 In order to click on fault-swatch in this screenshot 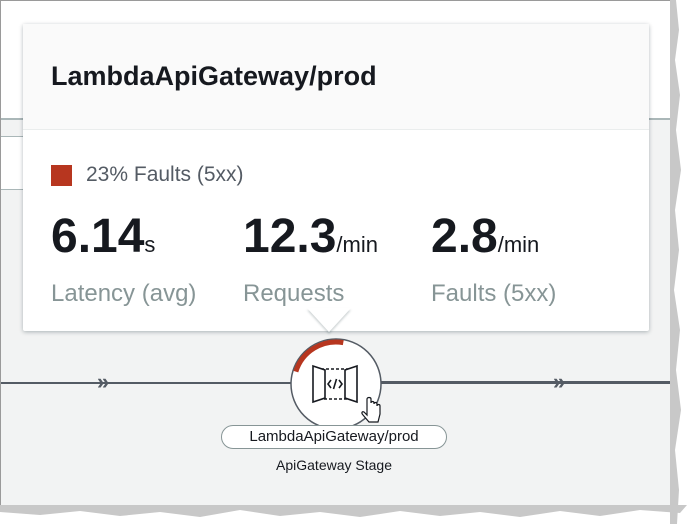, I will do `click(61, 175)`.